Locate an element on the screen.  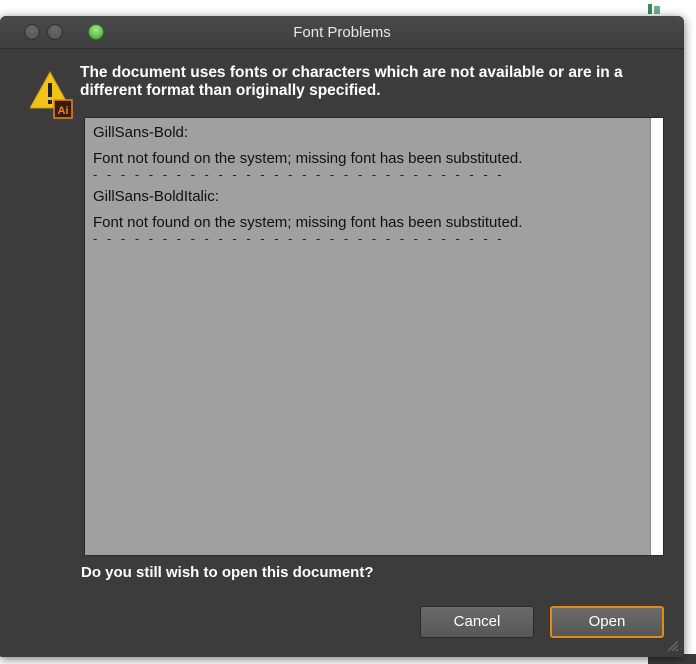
background-app-mark is located at coordinates (650, 9).